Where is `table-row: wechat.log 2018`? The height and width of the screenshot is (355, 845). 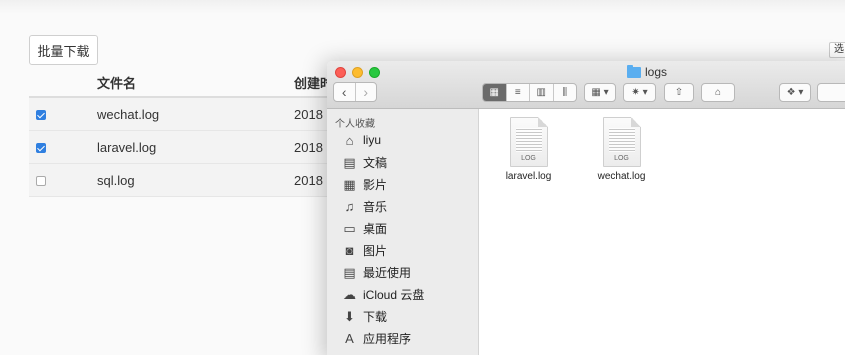 table-row: wechat.log 2018 is located at coordinates (189, 114).